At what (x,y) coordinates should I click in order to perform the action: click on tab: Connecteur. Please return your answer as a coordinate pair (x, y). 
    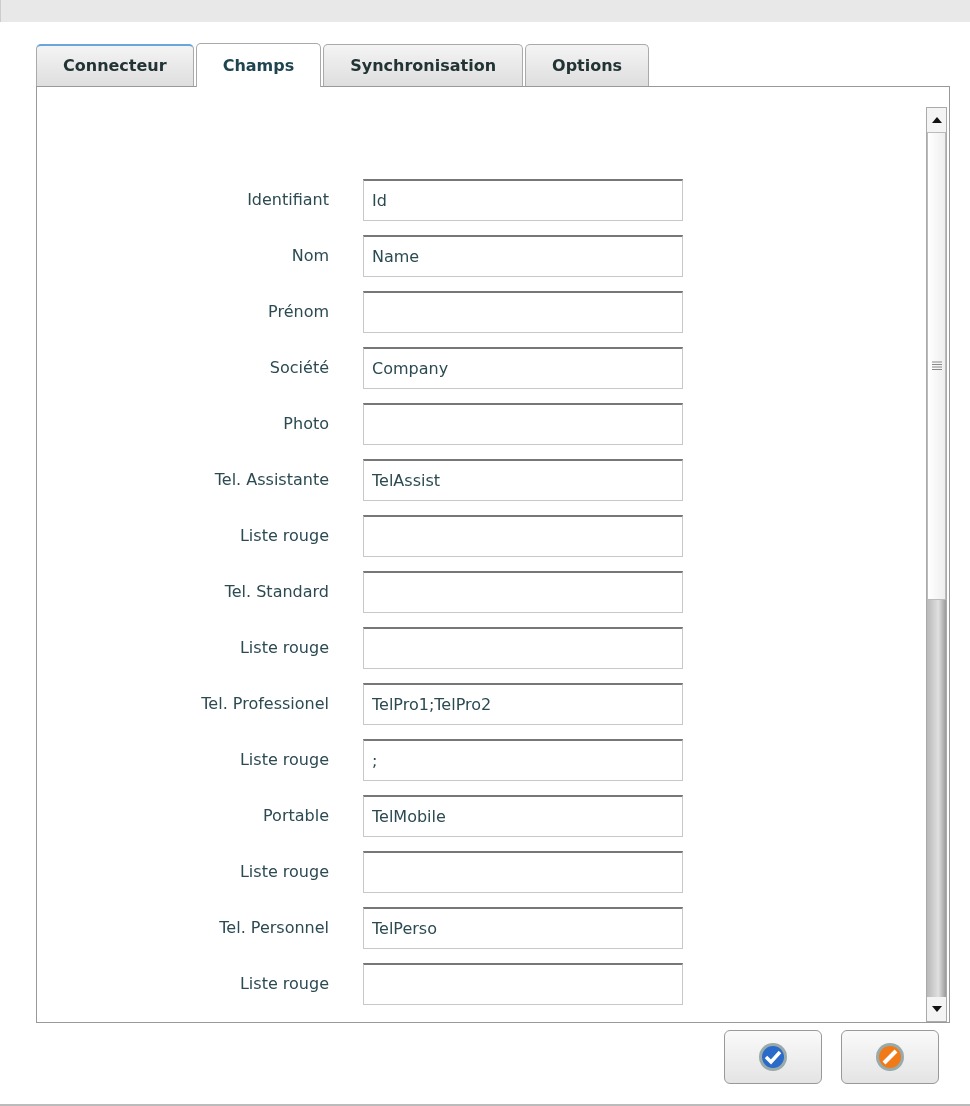
    Looking at the image, I should click on (115, 65).